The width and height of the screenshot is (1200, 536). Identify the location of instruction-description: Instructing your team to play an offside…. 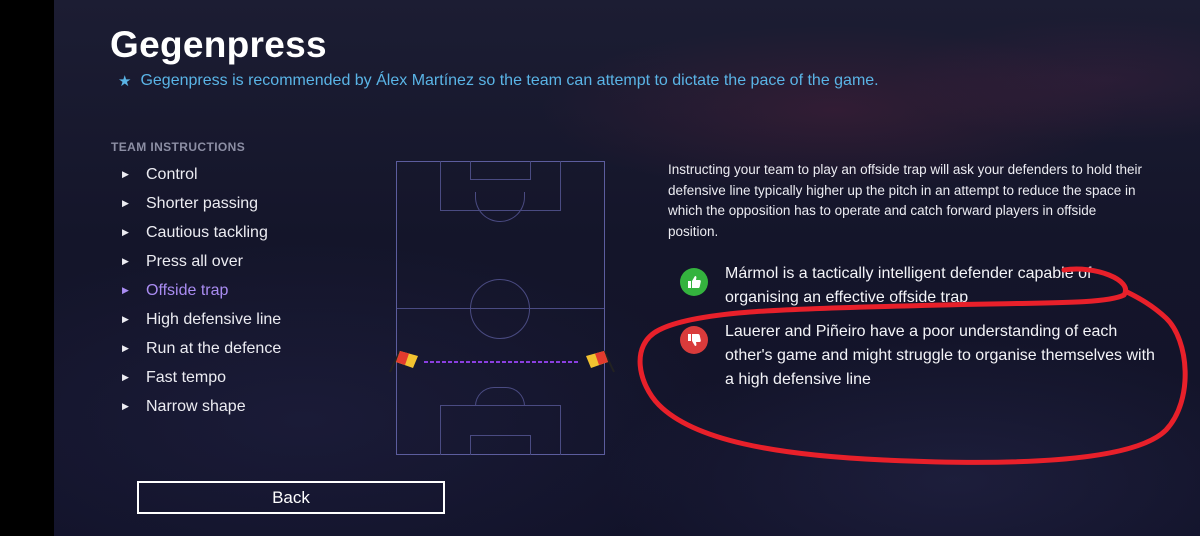
(905, 200).